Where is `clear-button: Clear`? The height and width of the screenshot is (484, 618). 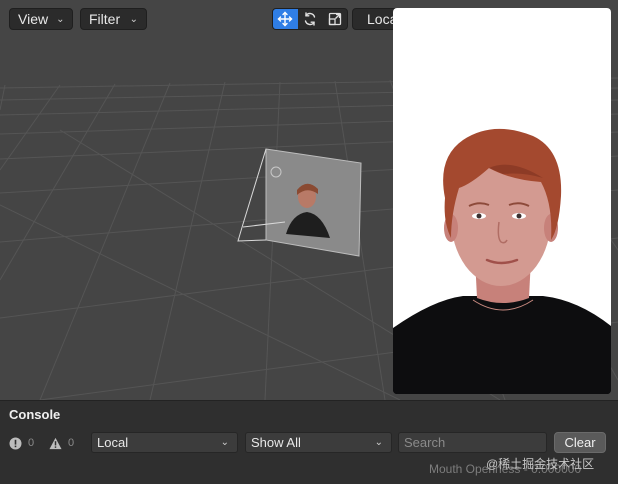 clear-button: Clear is located at coordinates (580, 442).